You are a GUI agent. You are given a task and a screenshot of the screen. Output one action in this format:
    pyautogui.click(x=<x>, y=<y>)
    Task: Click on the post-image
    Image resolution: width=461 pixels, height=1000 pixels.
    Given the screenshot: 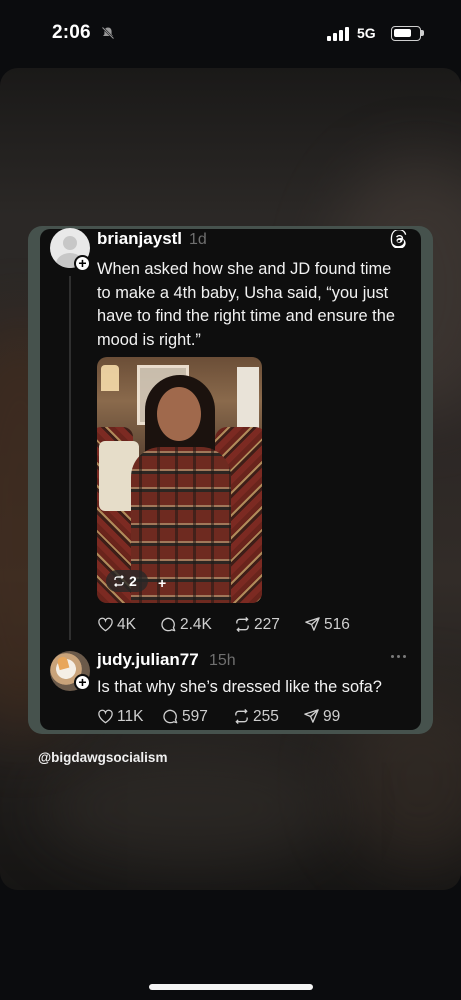 What is the action you would take?
    pyautogui.click(x=179, y=480)
    